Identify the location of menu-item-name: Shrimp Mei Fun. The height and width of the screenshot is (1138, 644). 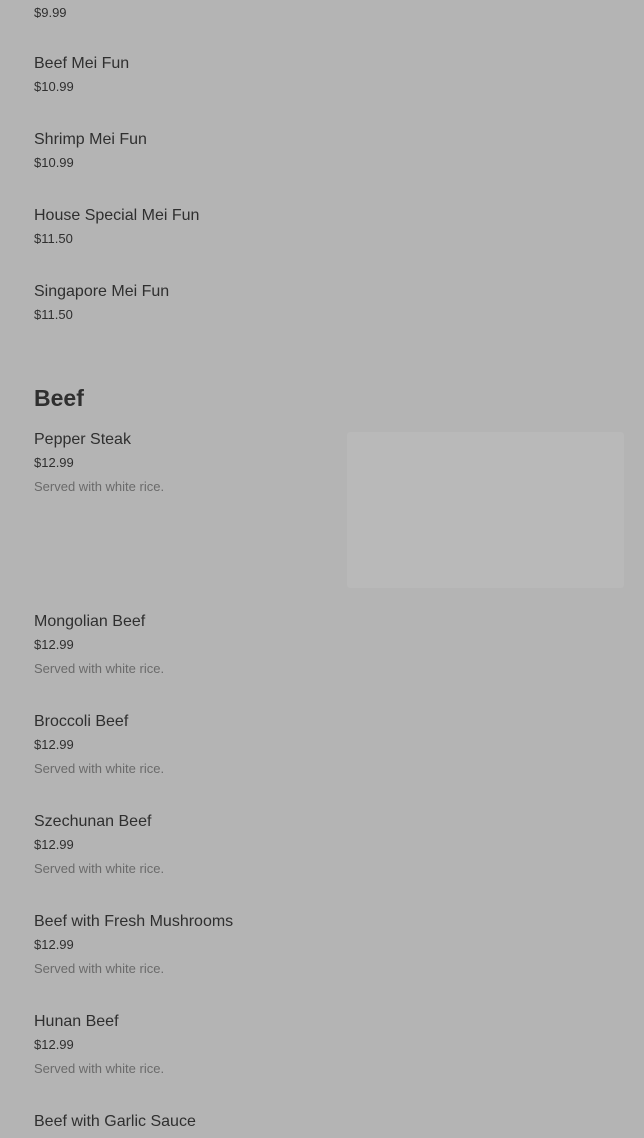
(90, 139).